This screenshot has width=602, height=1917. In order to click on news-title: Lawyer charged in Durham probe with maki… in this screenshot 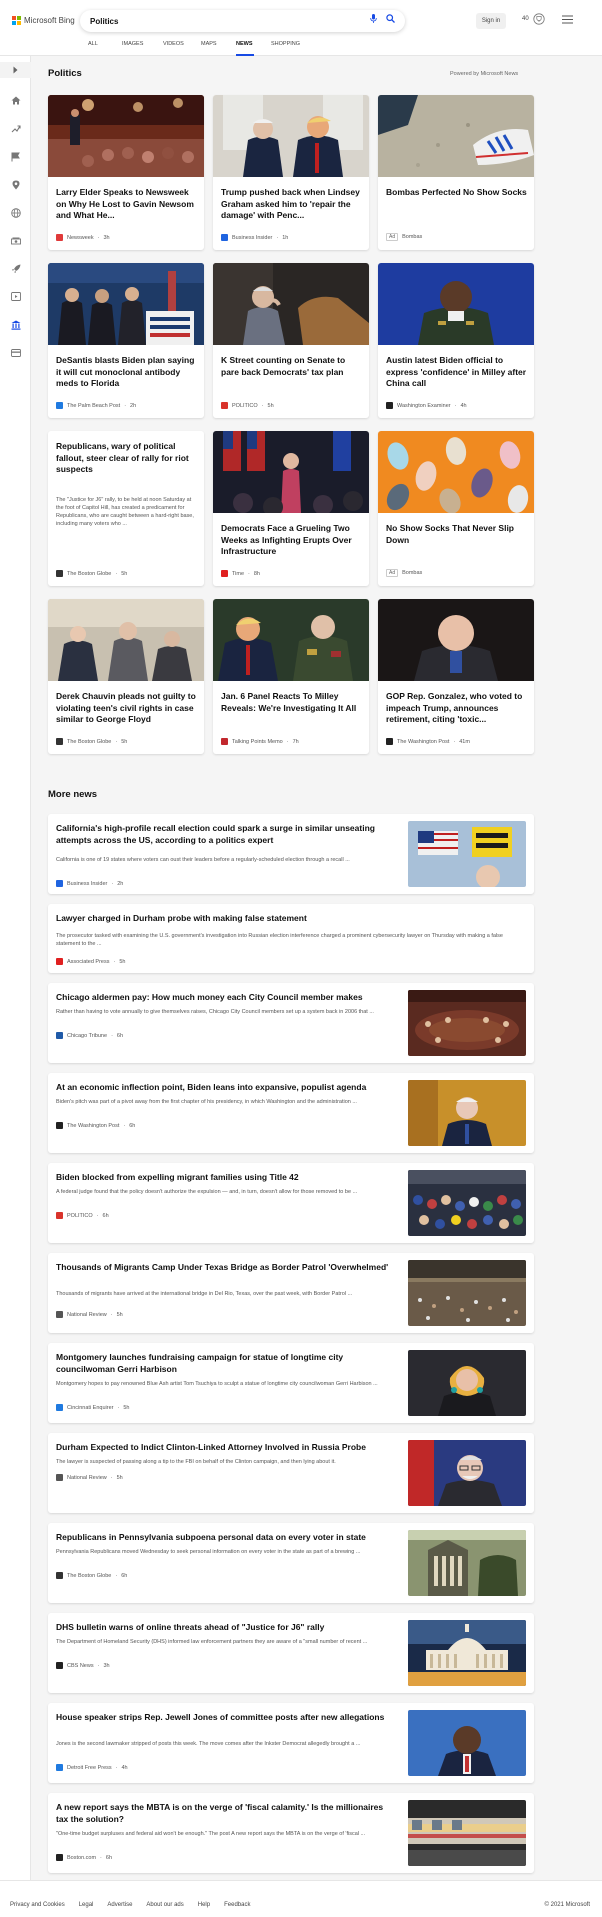, I will do `click(286, 918)`.